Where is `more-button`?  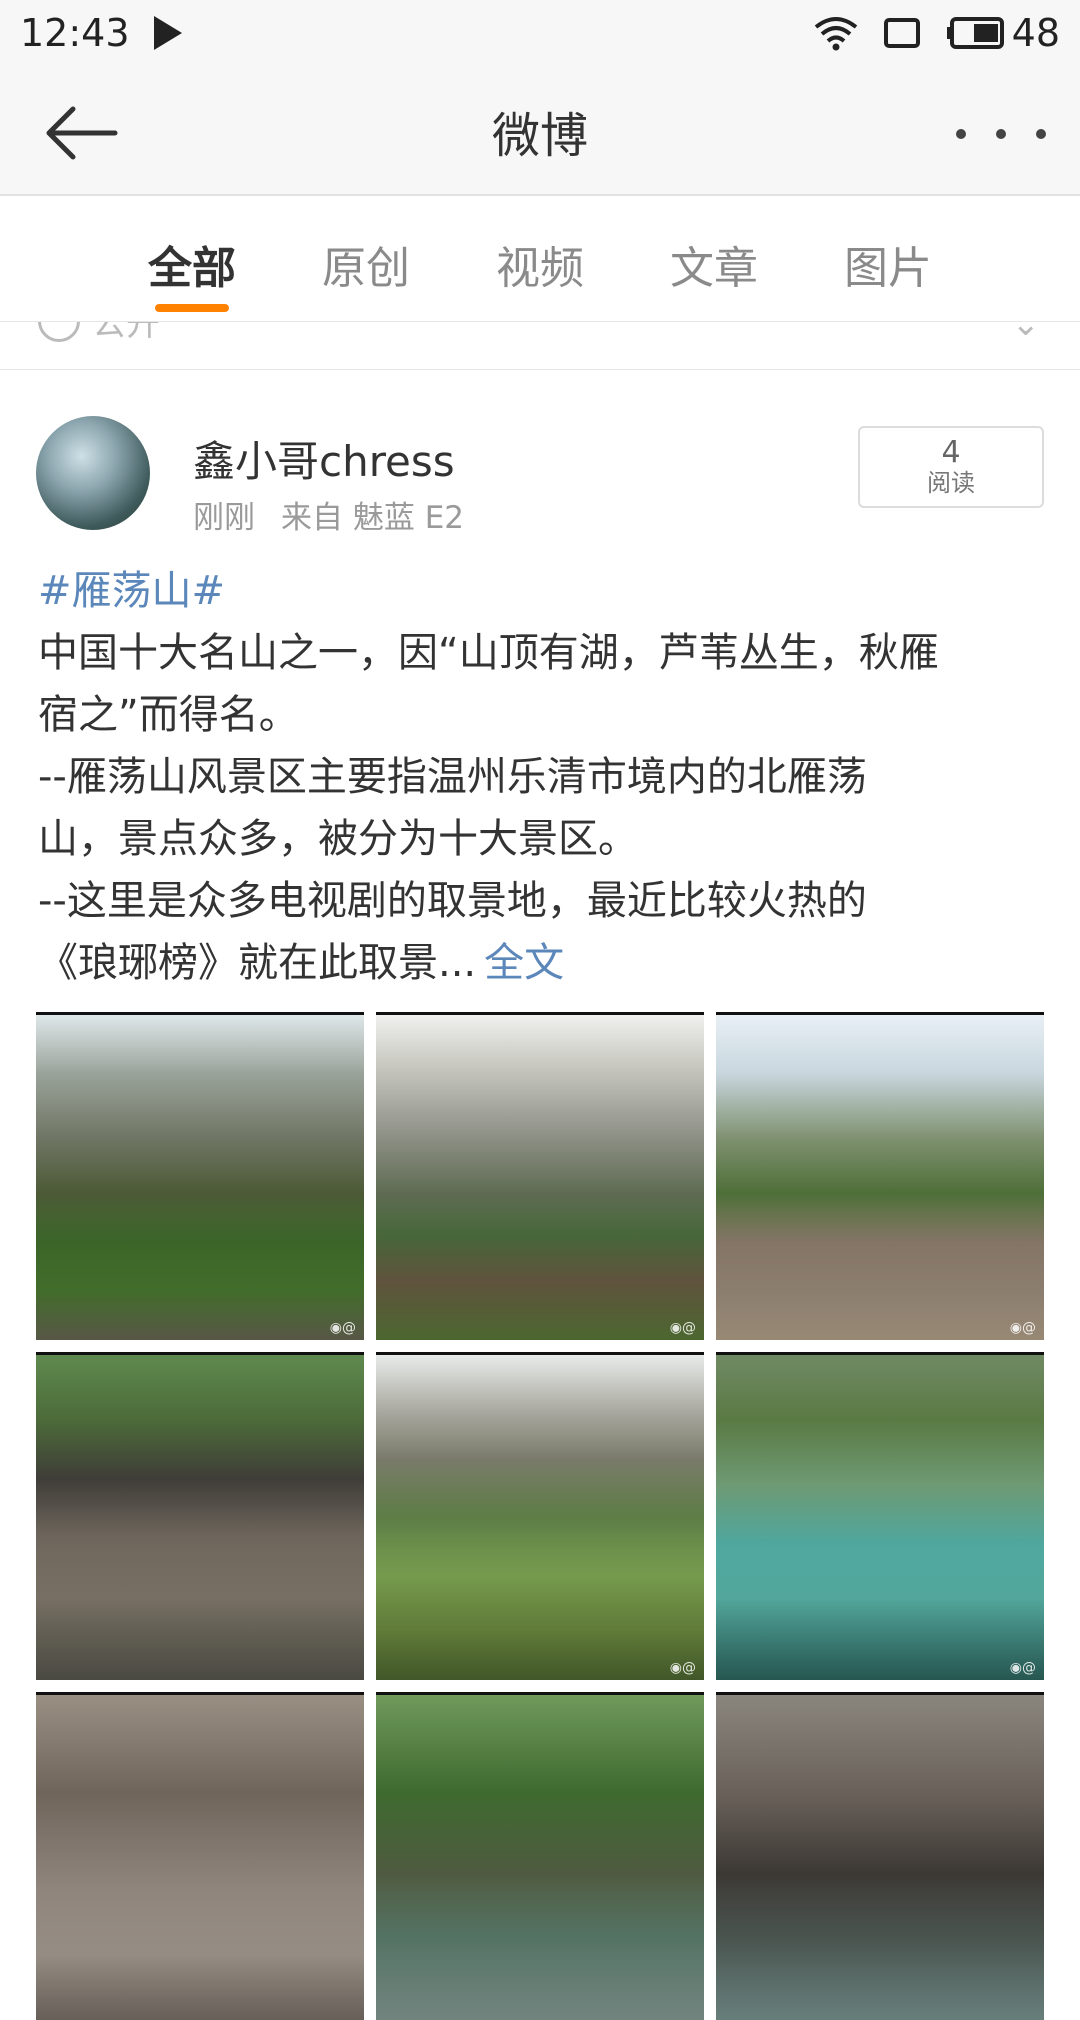 more-button is located at coordinates (1001, 134).